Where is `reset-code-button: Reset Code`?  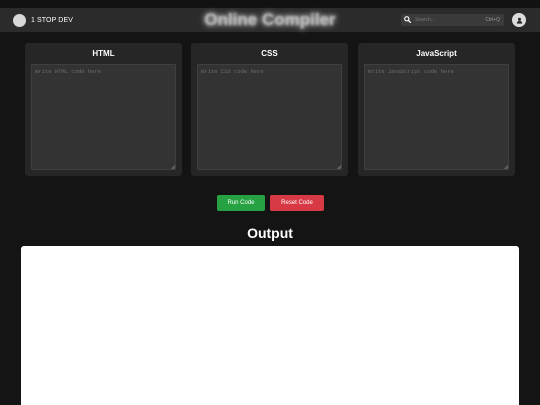
reset-code-button: Reset Code is located at coordinates (297, 203).